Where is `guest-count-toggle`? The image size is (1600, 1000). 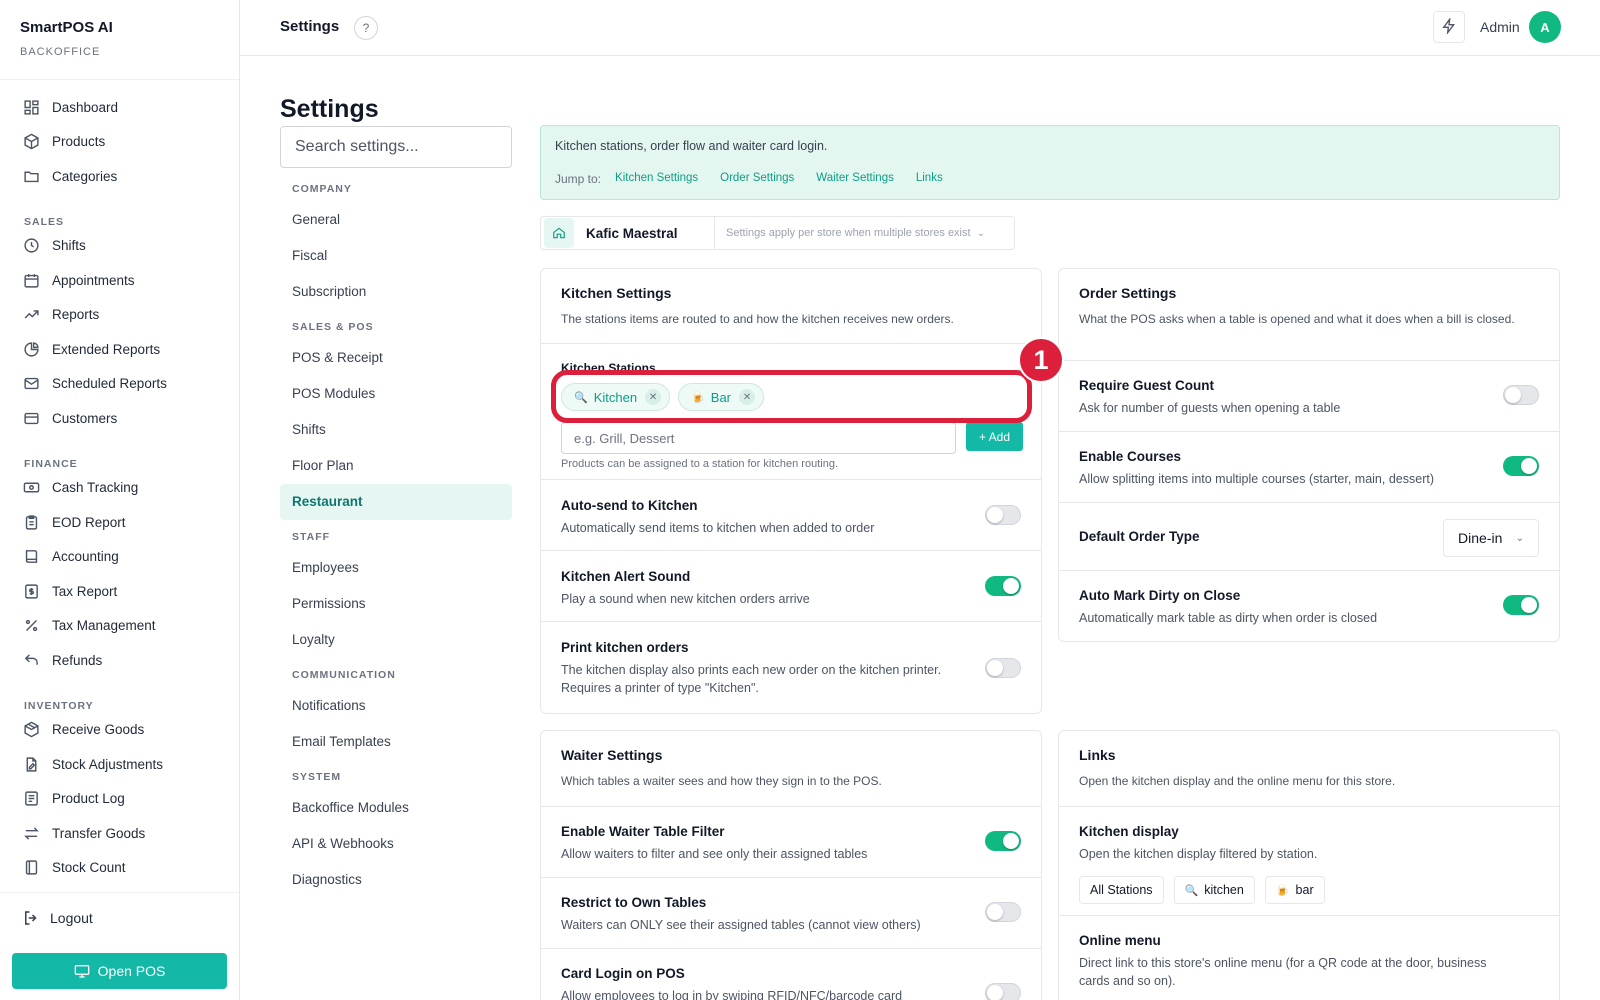
guest-count-toggle is located at coordinates (1521, 395).